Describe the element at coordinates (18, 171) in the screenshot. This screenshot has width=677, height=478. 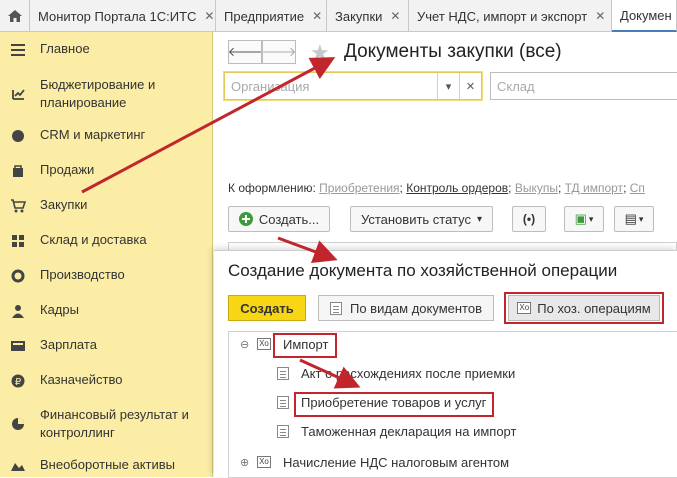
I see `sales-icon` at that location.